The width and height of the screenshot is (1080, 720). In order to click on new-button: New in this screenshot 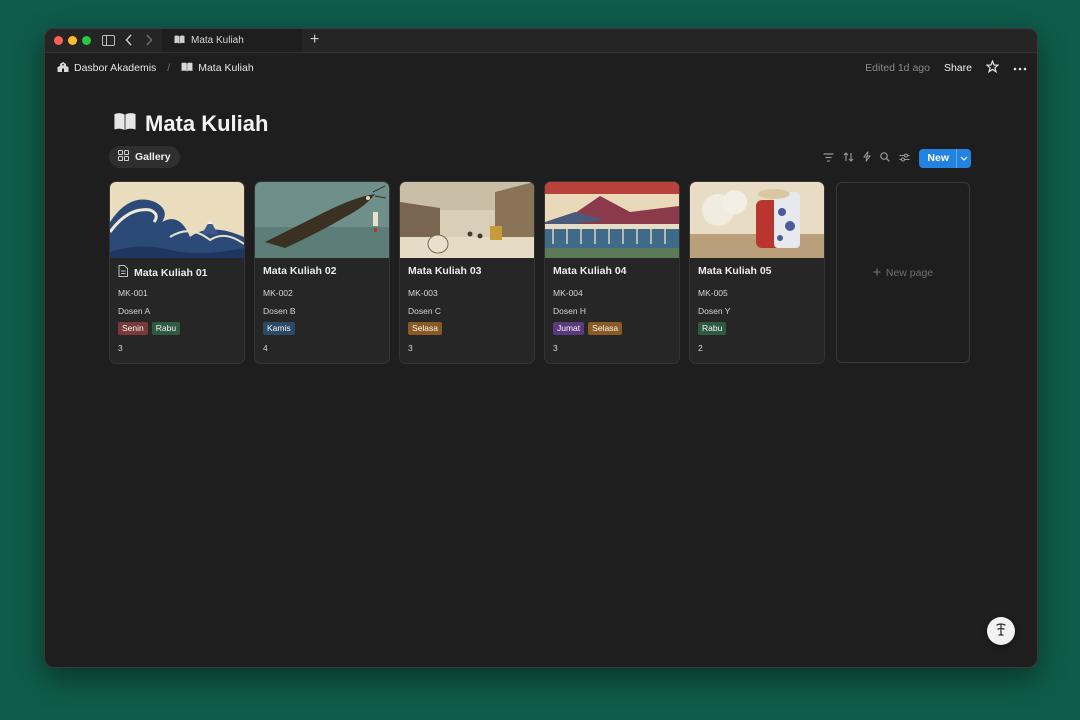, I will do `click(945, 158)`.